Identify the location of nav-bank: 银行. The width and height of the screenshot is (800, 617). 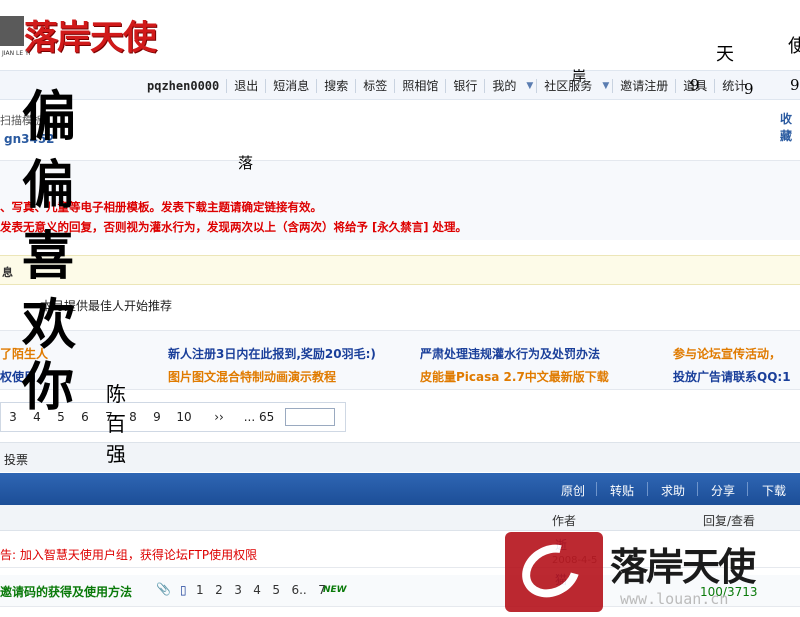
(466, 86).